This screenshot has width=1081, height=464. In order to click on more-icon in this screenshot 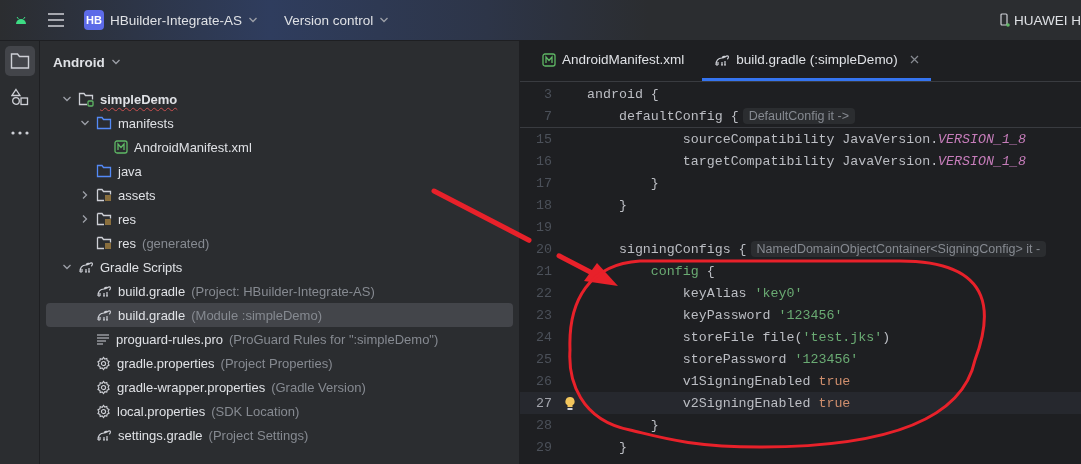, I will do `click(19, 133)`.